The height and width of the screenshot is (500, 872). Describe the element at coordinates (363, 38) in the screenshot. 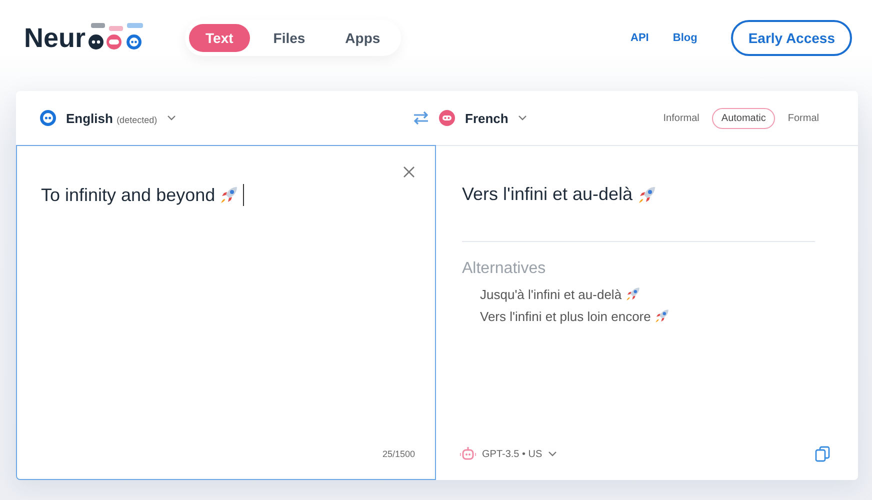

I see `nav-tab: Apps` at that location.